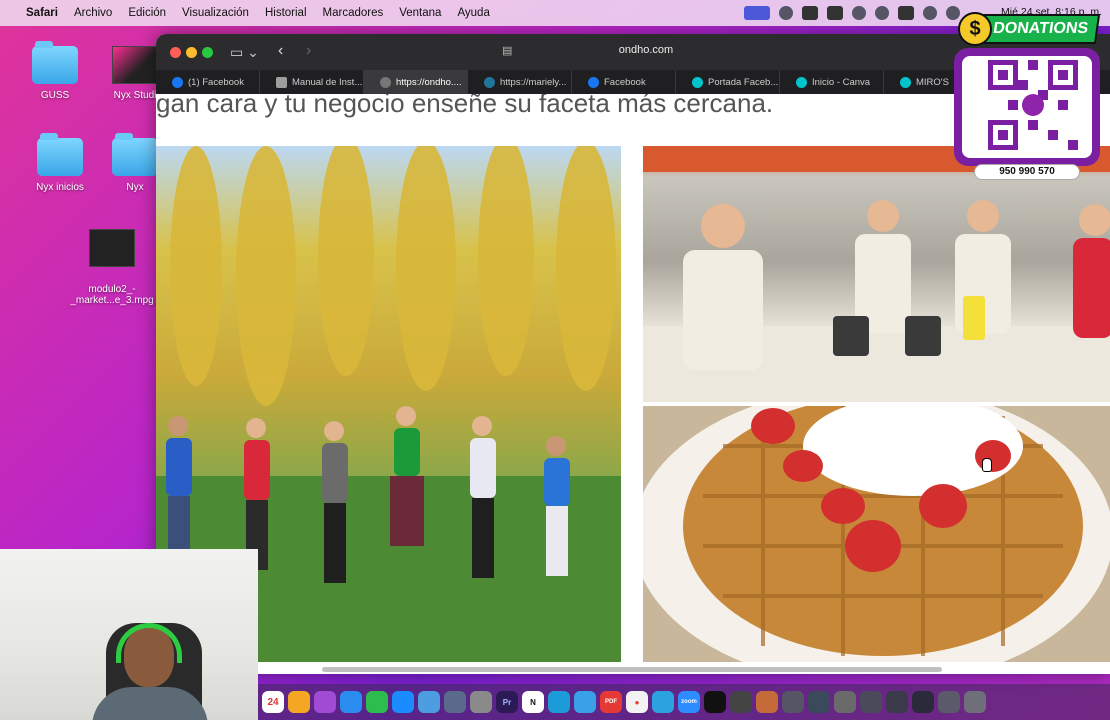 The height and width of the screenshot is (720, 1110). Describe the element at coordinates (353, 13) in the screenshot. I see `menu-item-marcadores: Marcadores` at that location.